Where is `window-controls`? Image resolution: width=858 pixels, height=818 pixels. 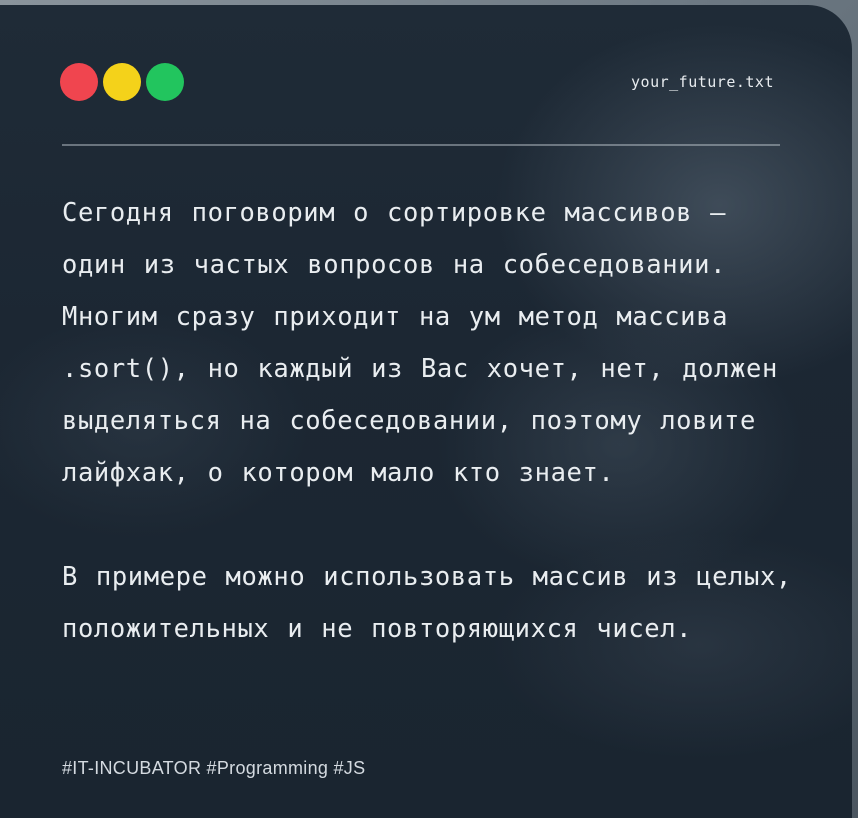 window-controls is located at coordinates (122, 82).